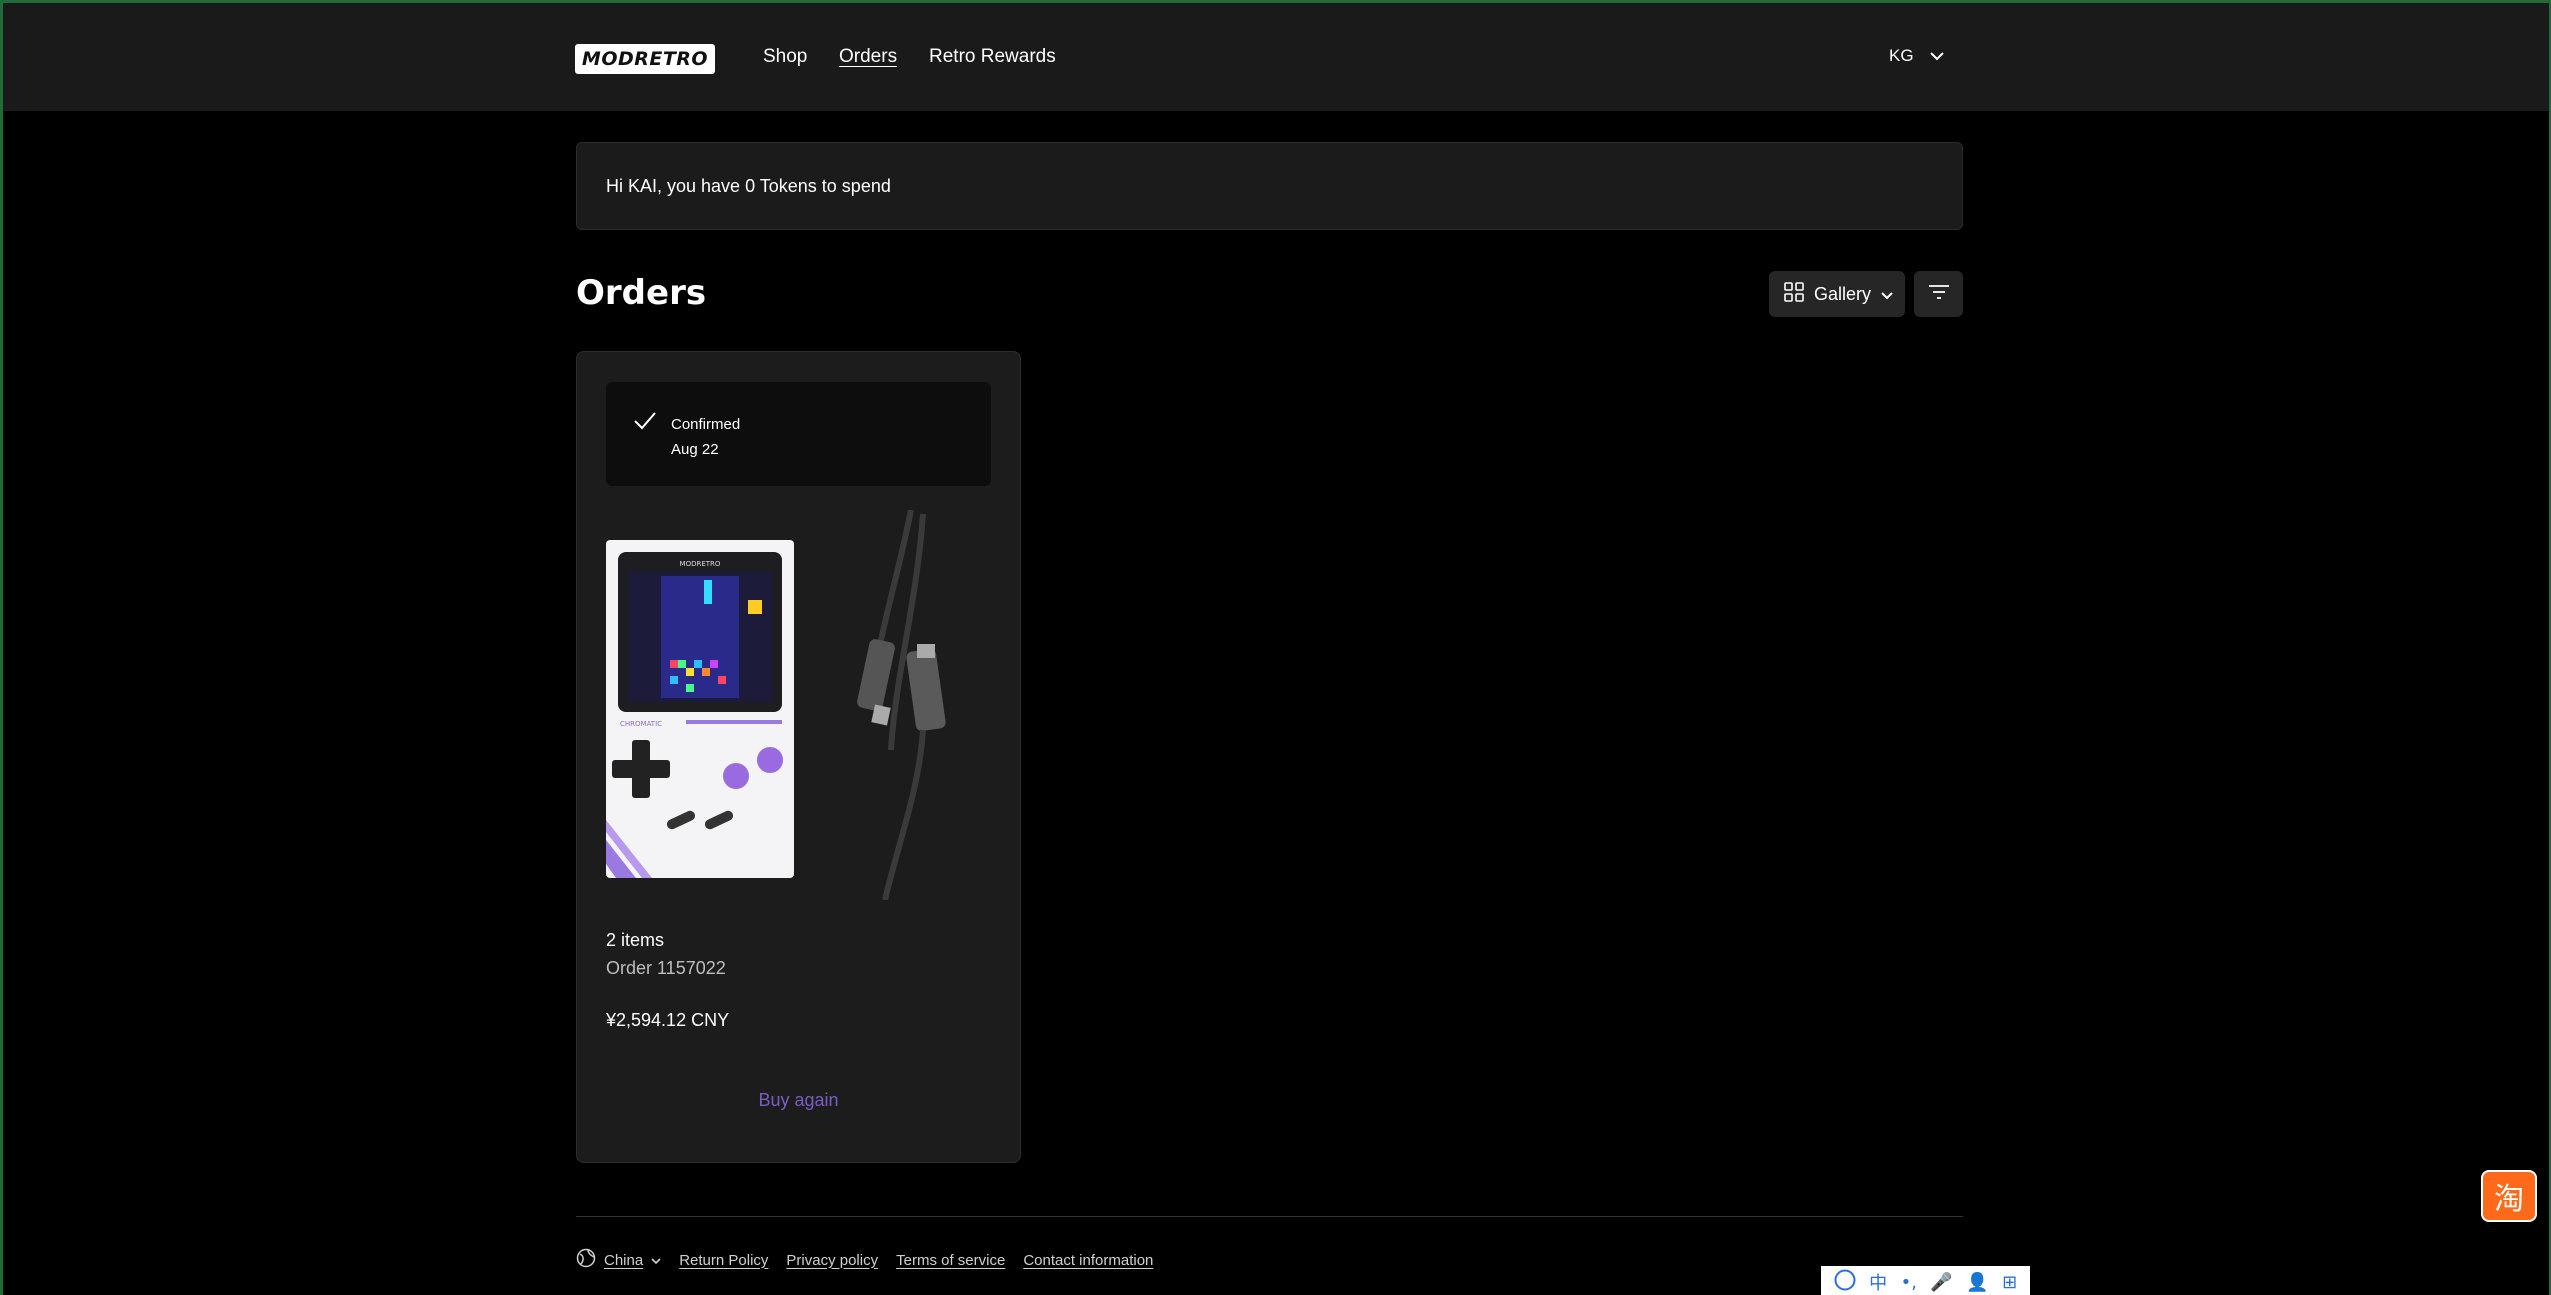  I want to click on buy-again-button: Buy again, so click(798, 1100).